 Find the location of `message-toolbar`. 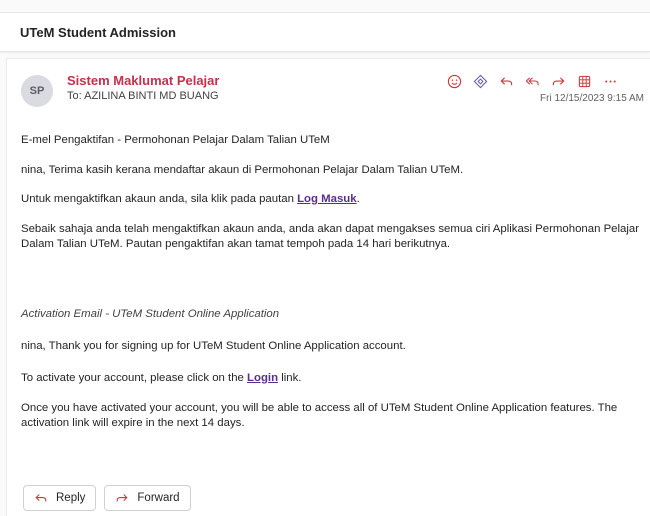

message-toolbar is located at coordinates (532, 81).